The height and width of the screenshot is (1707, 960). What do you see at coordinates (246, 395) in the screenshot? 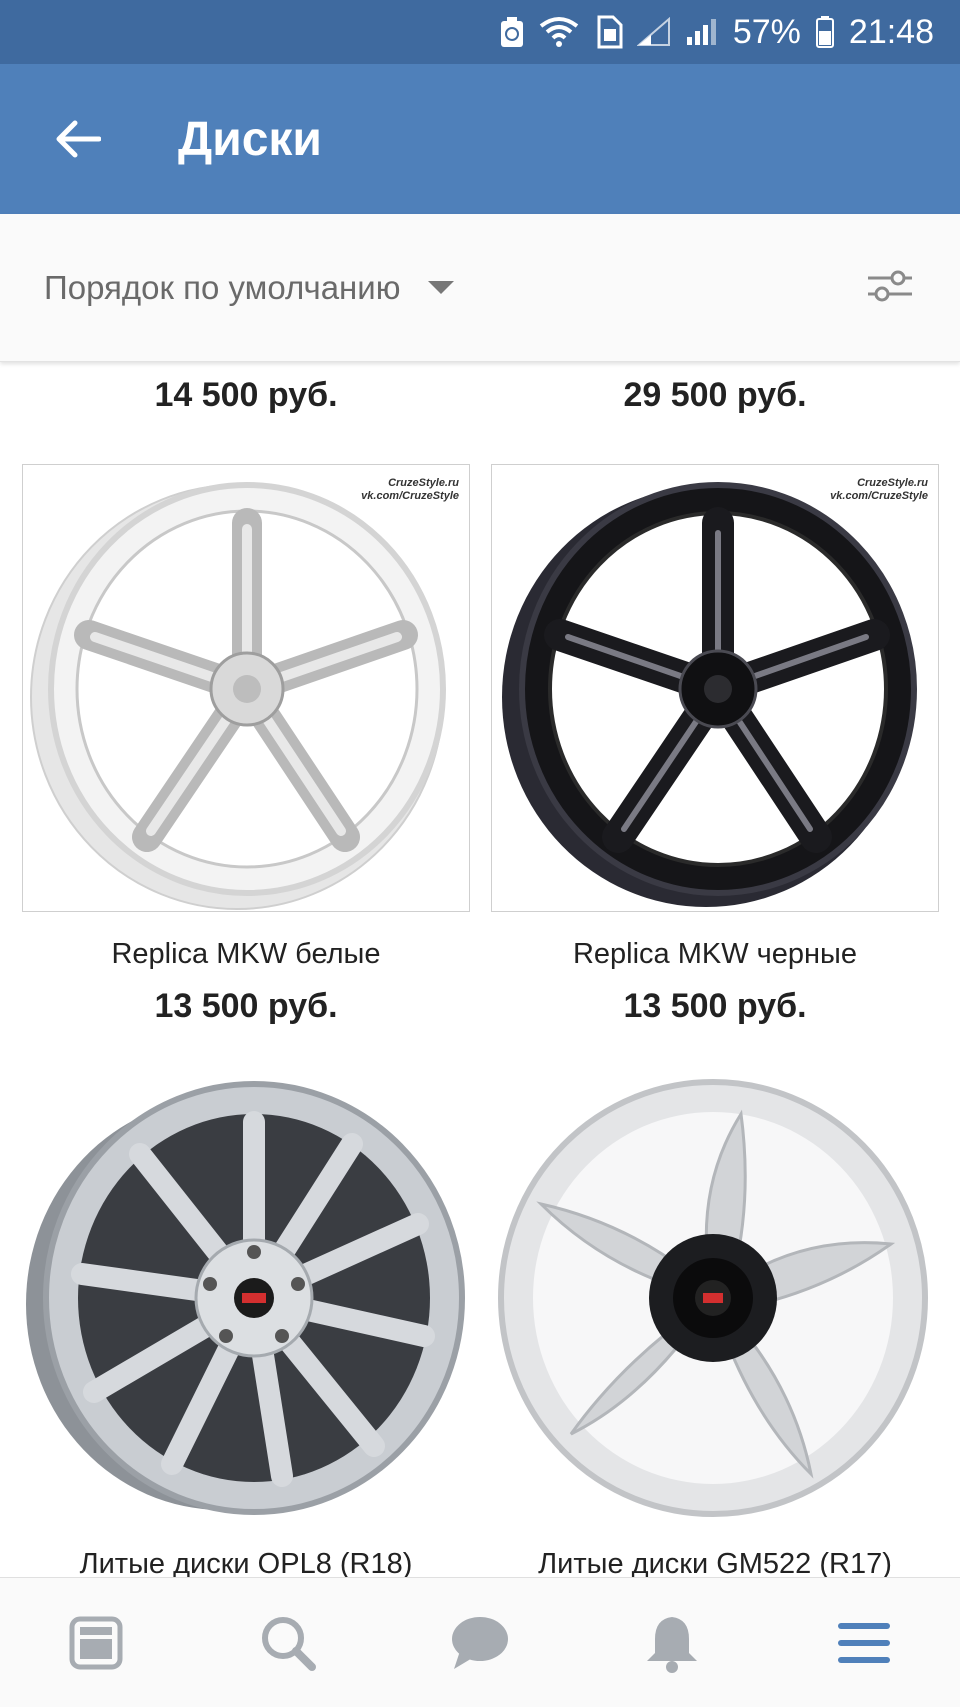
I see `product-price: 14 500 руб.` at bounding box center [246, 395].